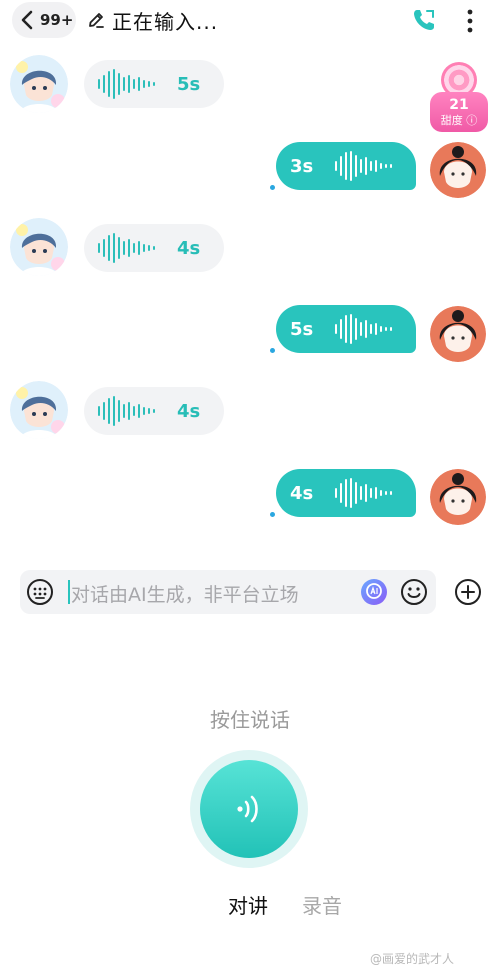 The width and height of the screenshot is (500, 975). Describe the element at coordinates (414, 592) in the screenshot. I see `emoji-icon` at that location.